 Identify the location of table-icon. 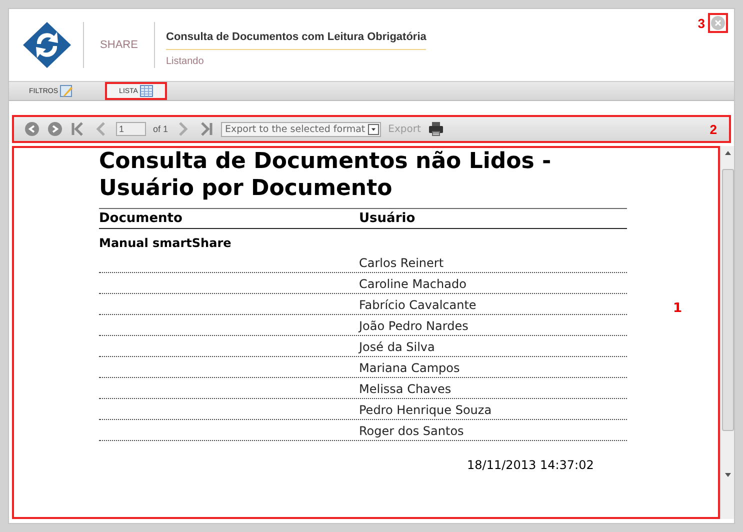
(146, 91).